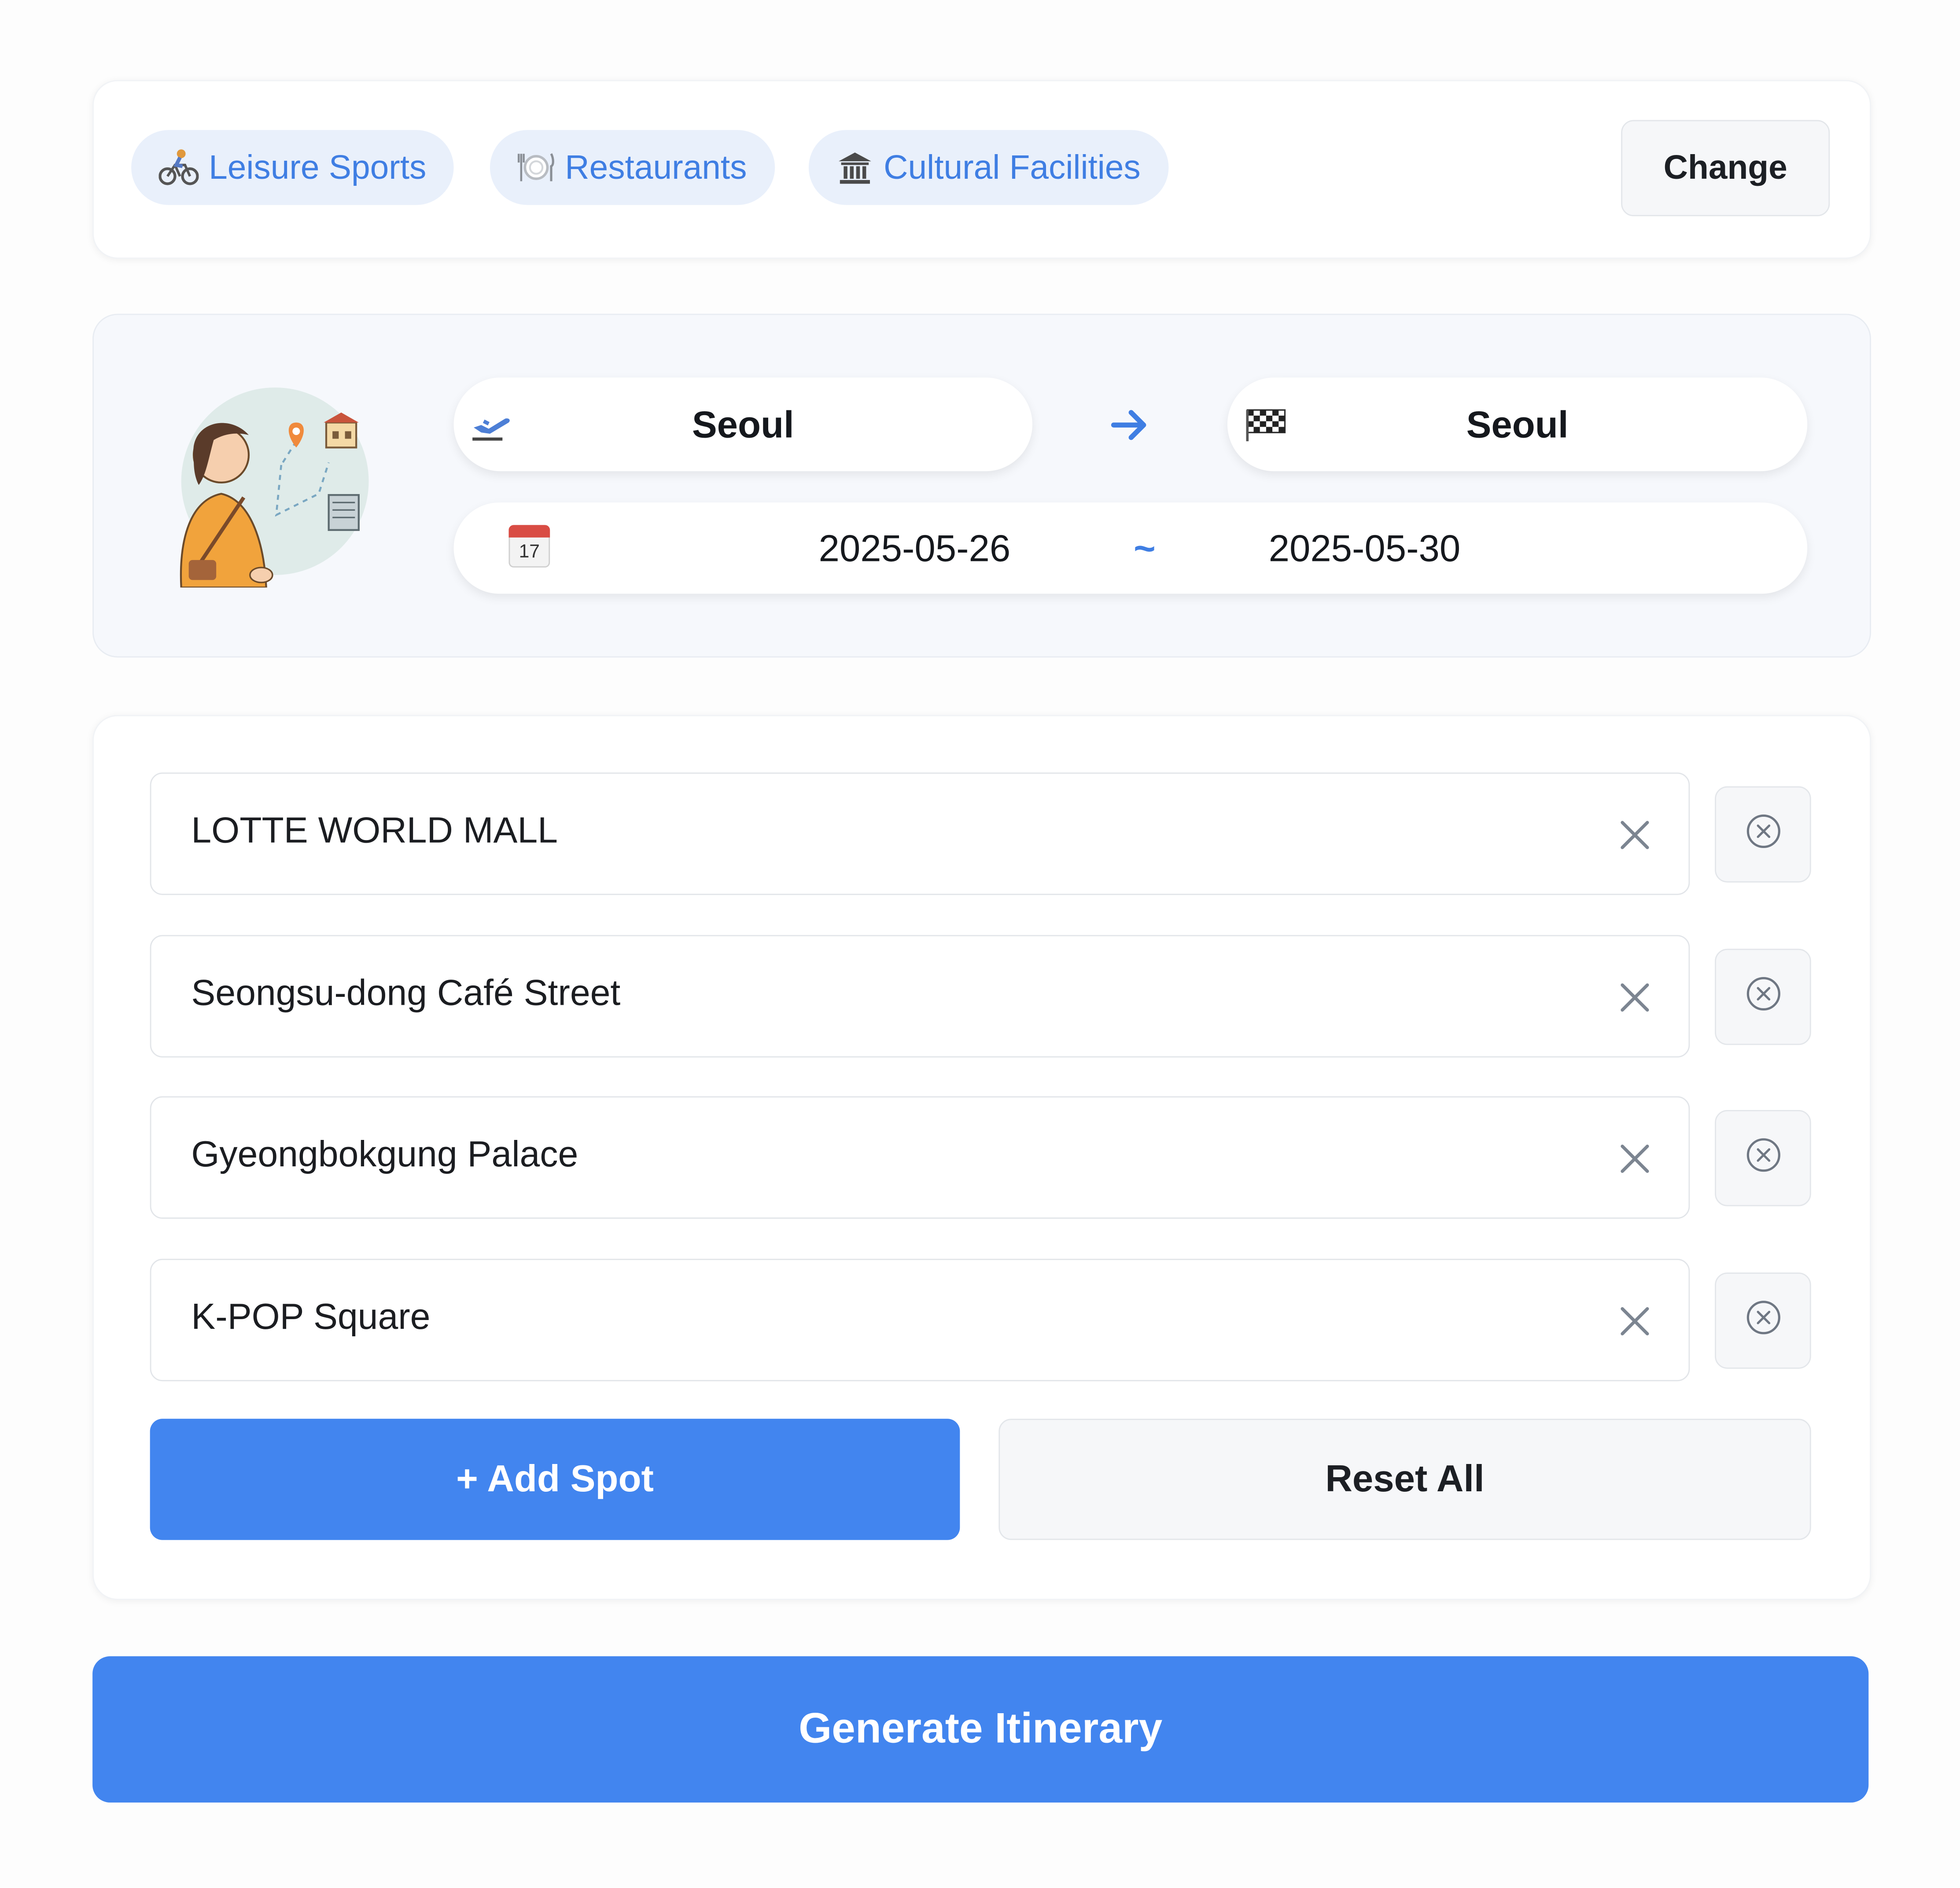 This screenshot has width=1960, height=1888. What do you see at coordinates (920, 834) in the screenshot?
I see `spot-input: LOTTE WORLD MALL` at bounding box center [920, 834].